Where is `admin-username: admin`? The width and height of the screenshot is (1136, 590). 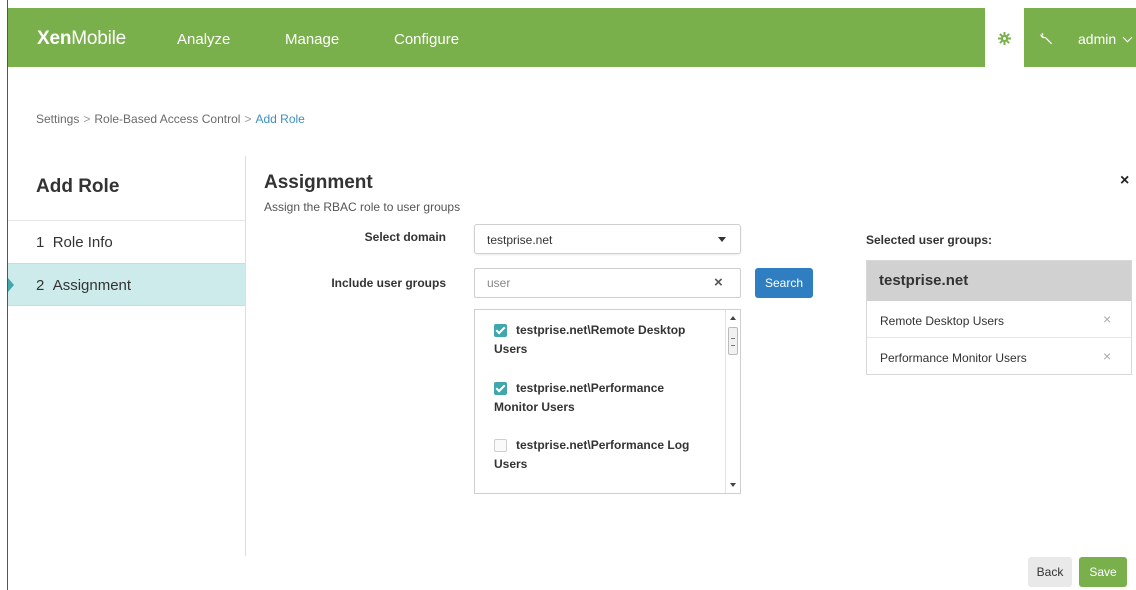 admin-username: admin is located at coordinates (1097, 39).